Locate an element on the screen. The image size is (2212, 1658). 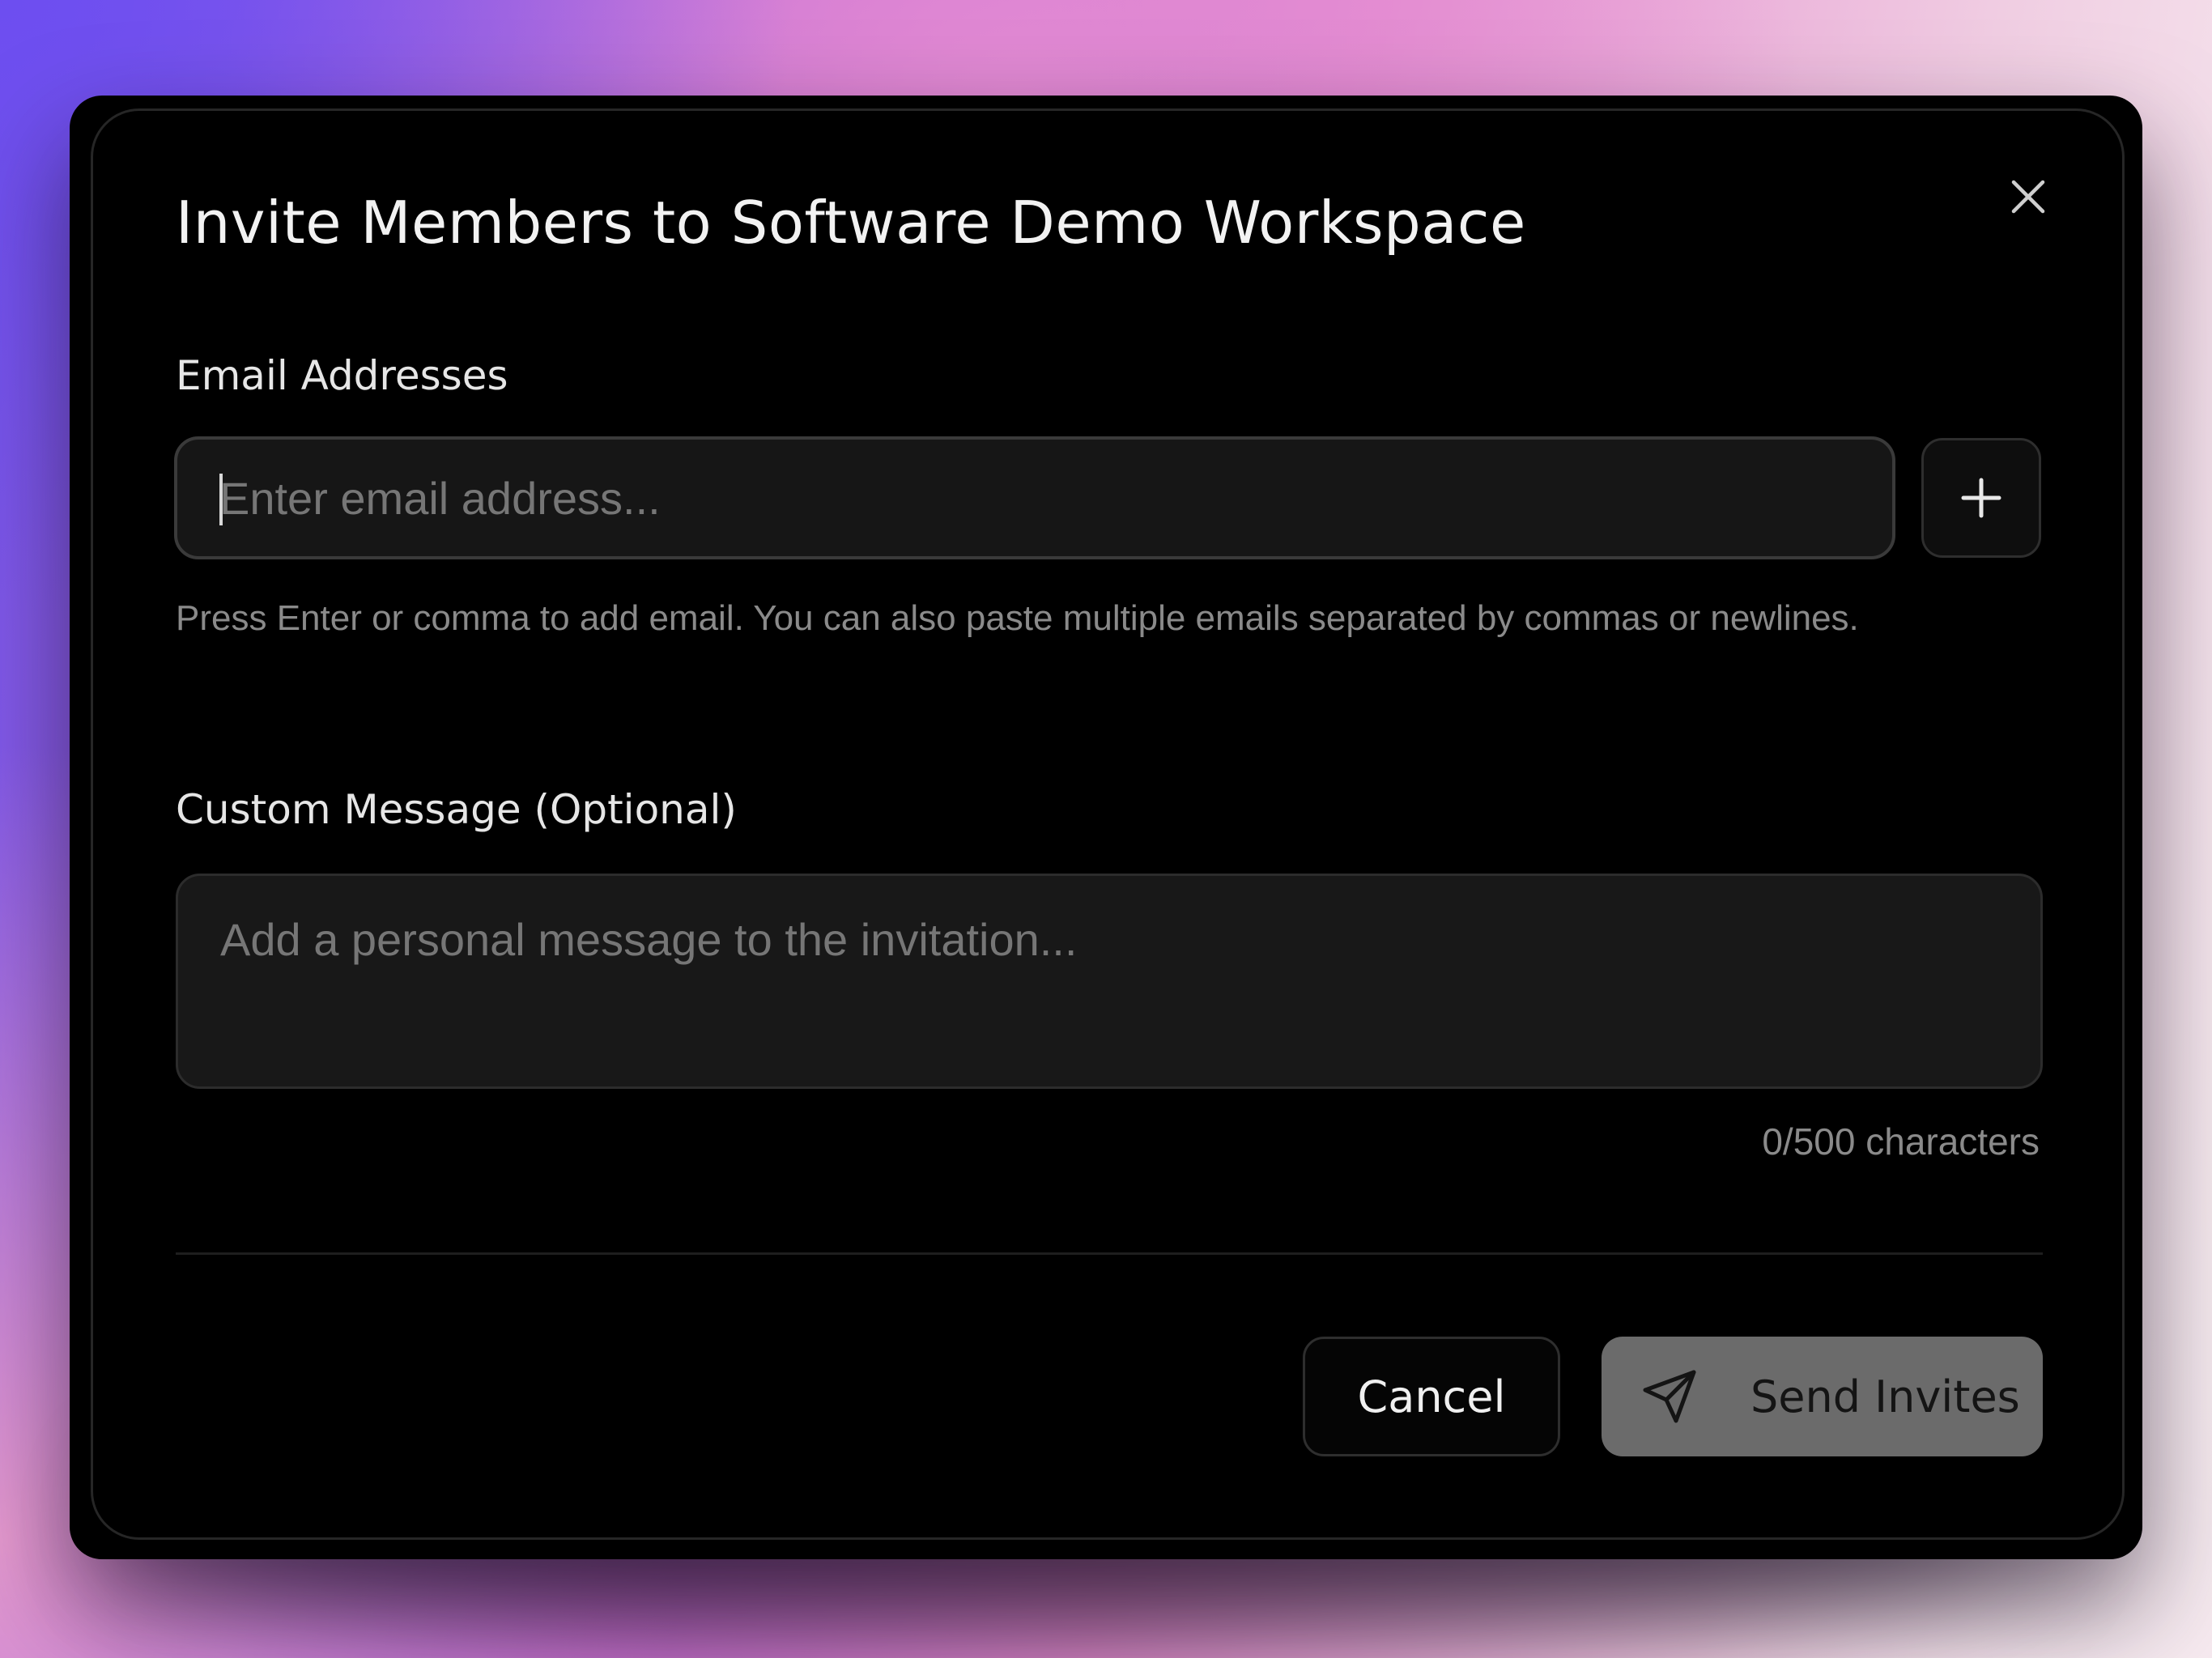
custom-message-textarea is located at coordinates (1110, 981).